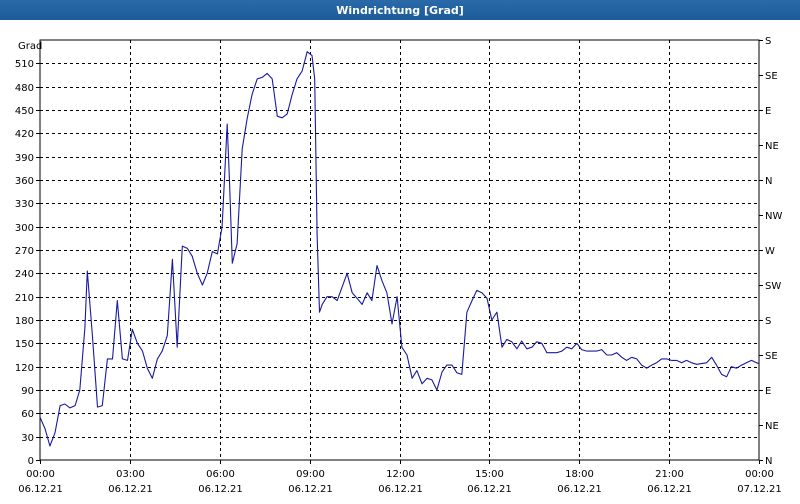  I want to click on chart-title-bar: Windrichtung [Grad], so click(400, 10).